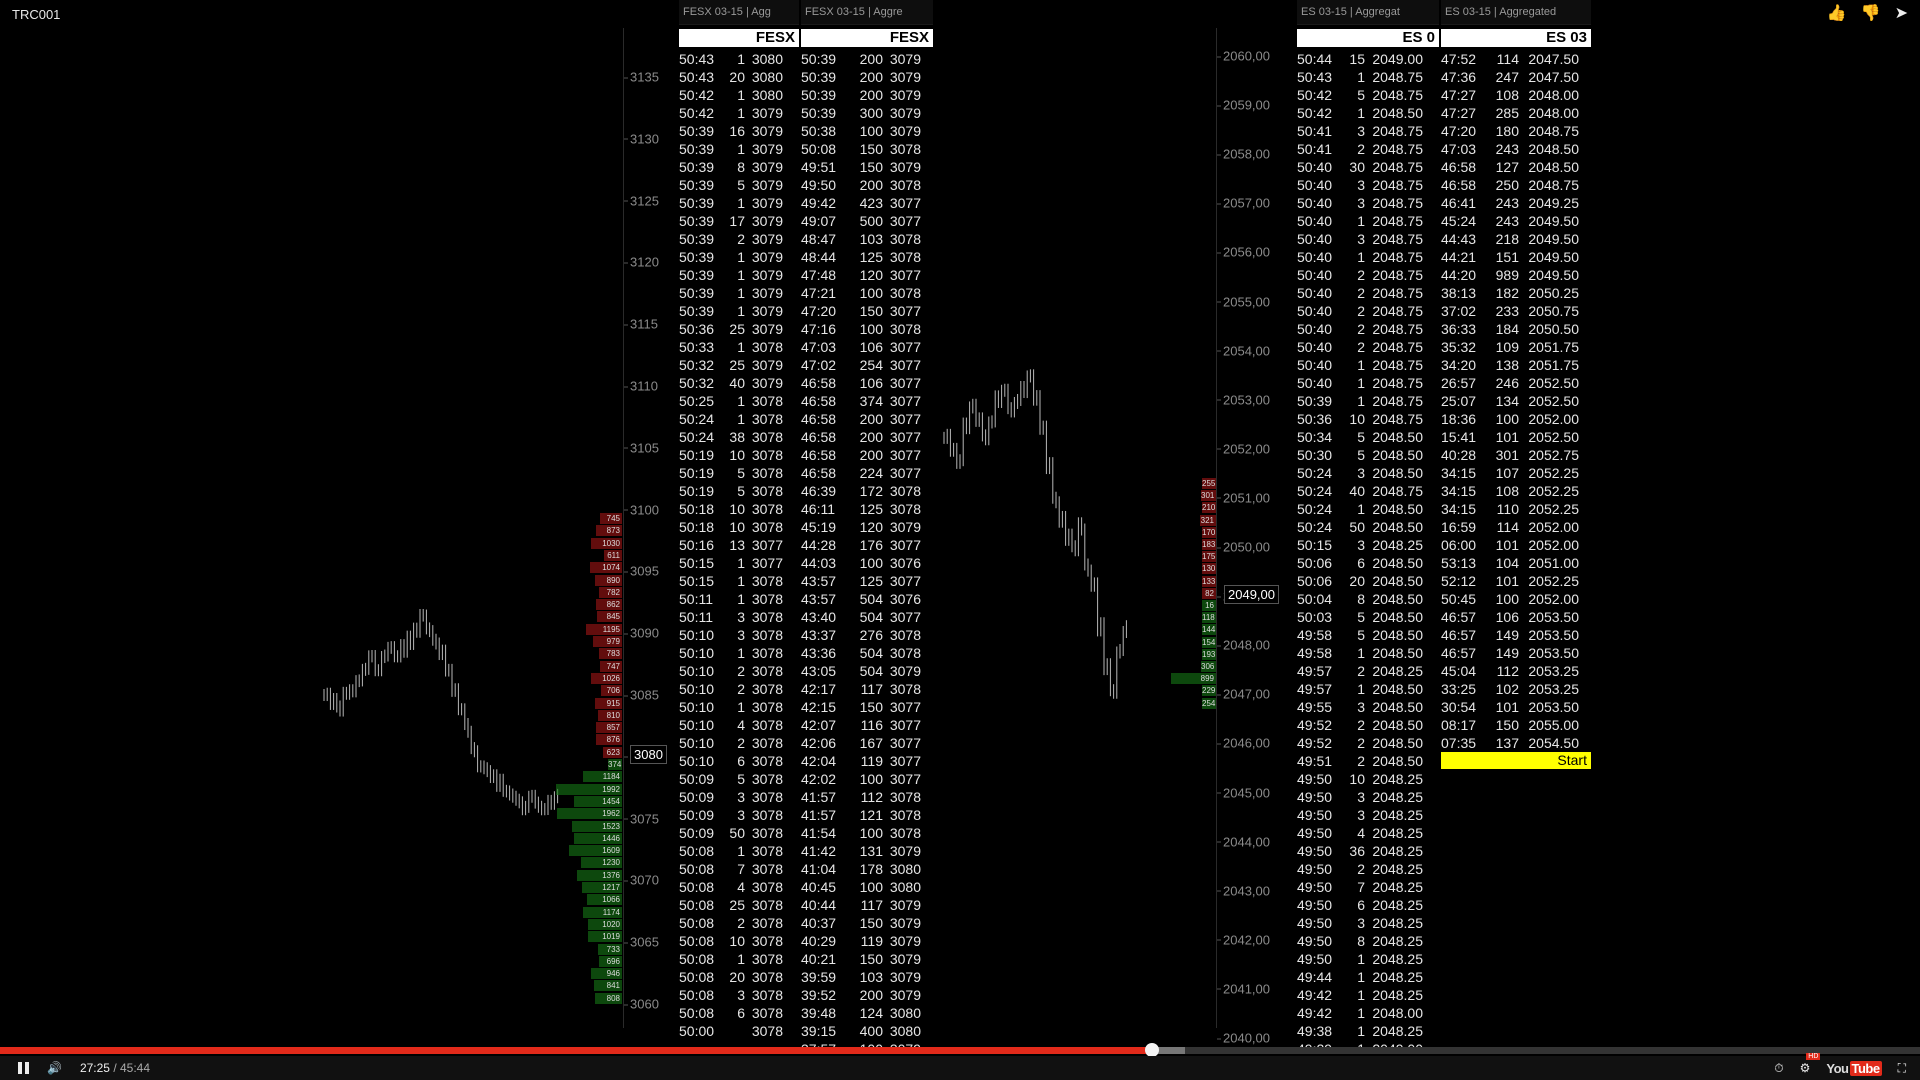 This screenshot has width=1920, height=1080. I want to click on settings-gear-icon: ⚙ HD, so click(1805, 1068).